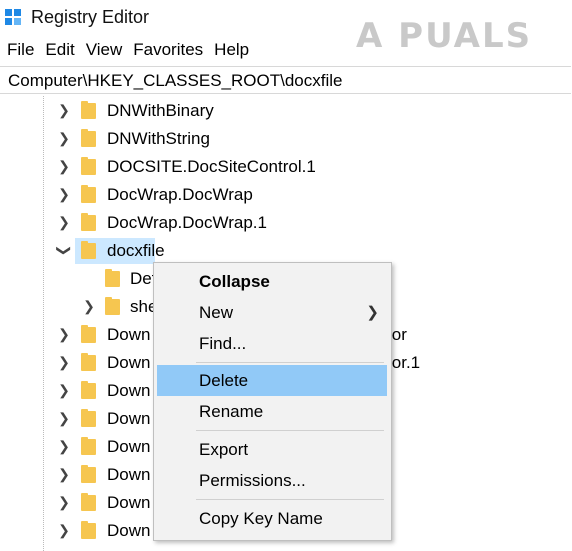 This screenshot has height=551, width=572. Describe the element at coordinates (286, 195) in the screenshot. I see `tree-item: ❯ DocWrap.DocWrap` at that location.